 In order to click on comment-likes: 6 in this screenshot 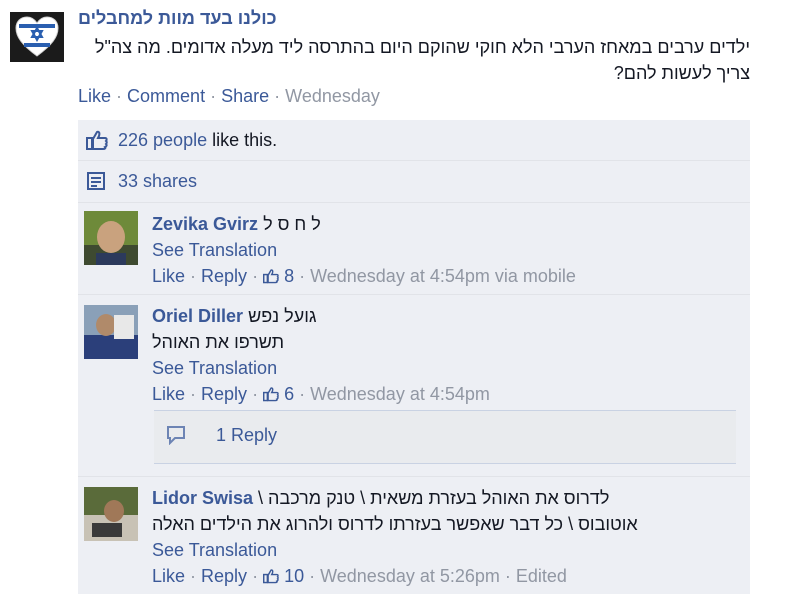, I will do `click(278, 394)`.